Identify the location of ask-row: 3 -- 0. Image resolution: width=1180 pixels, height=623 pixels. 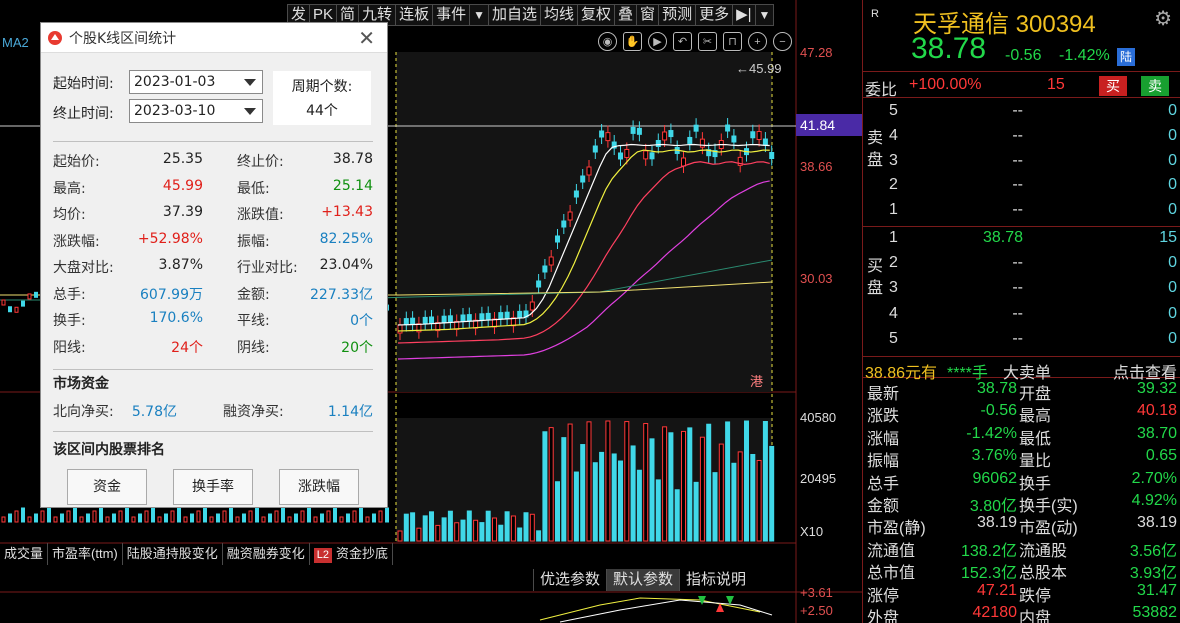
(1021, 164).